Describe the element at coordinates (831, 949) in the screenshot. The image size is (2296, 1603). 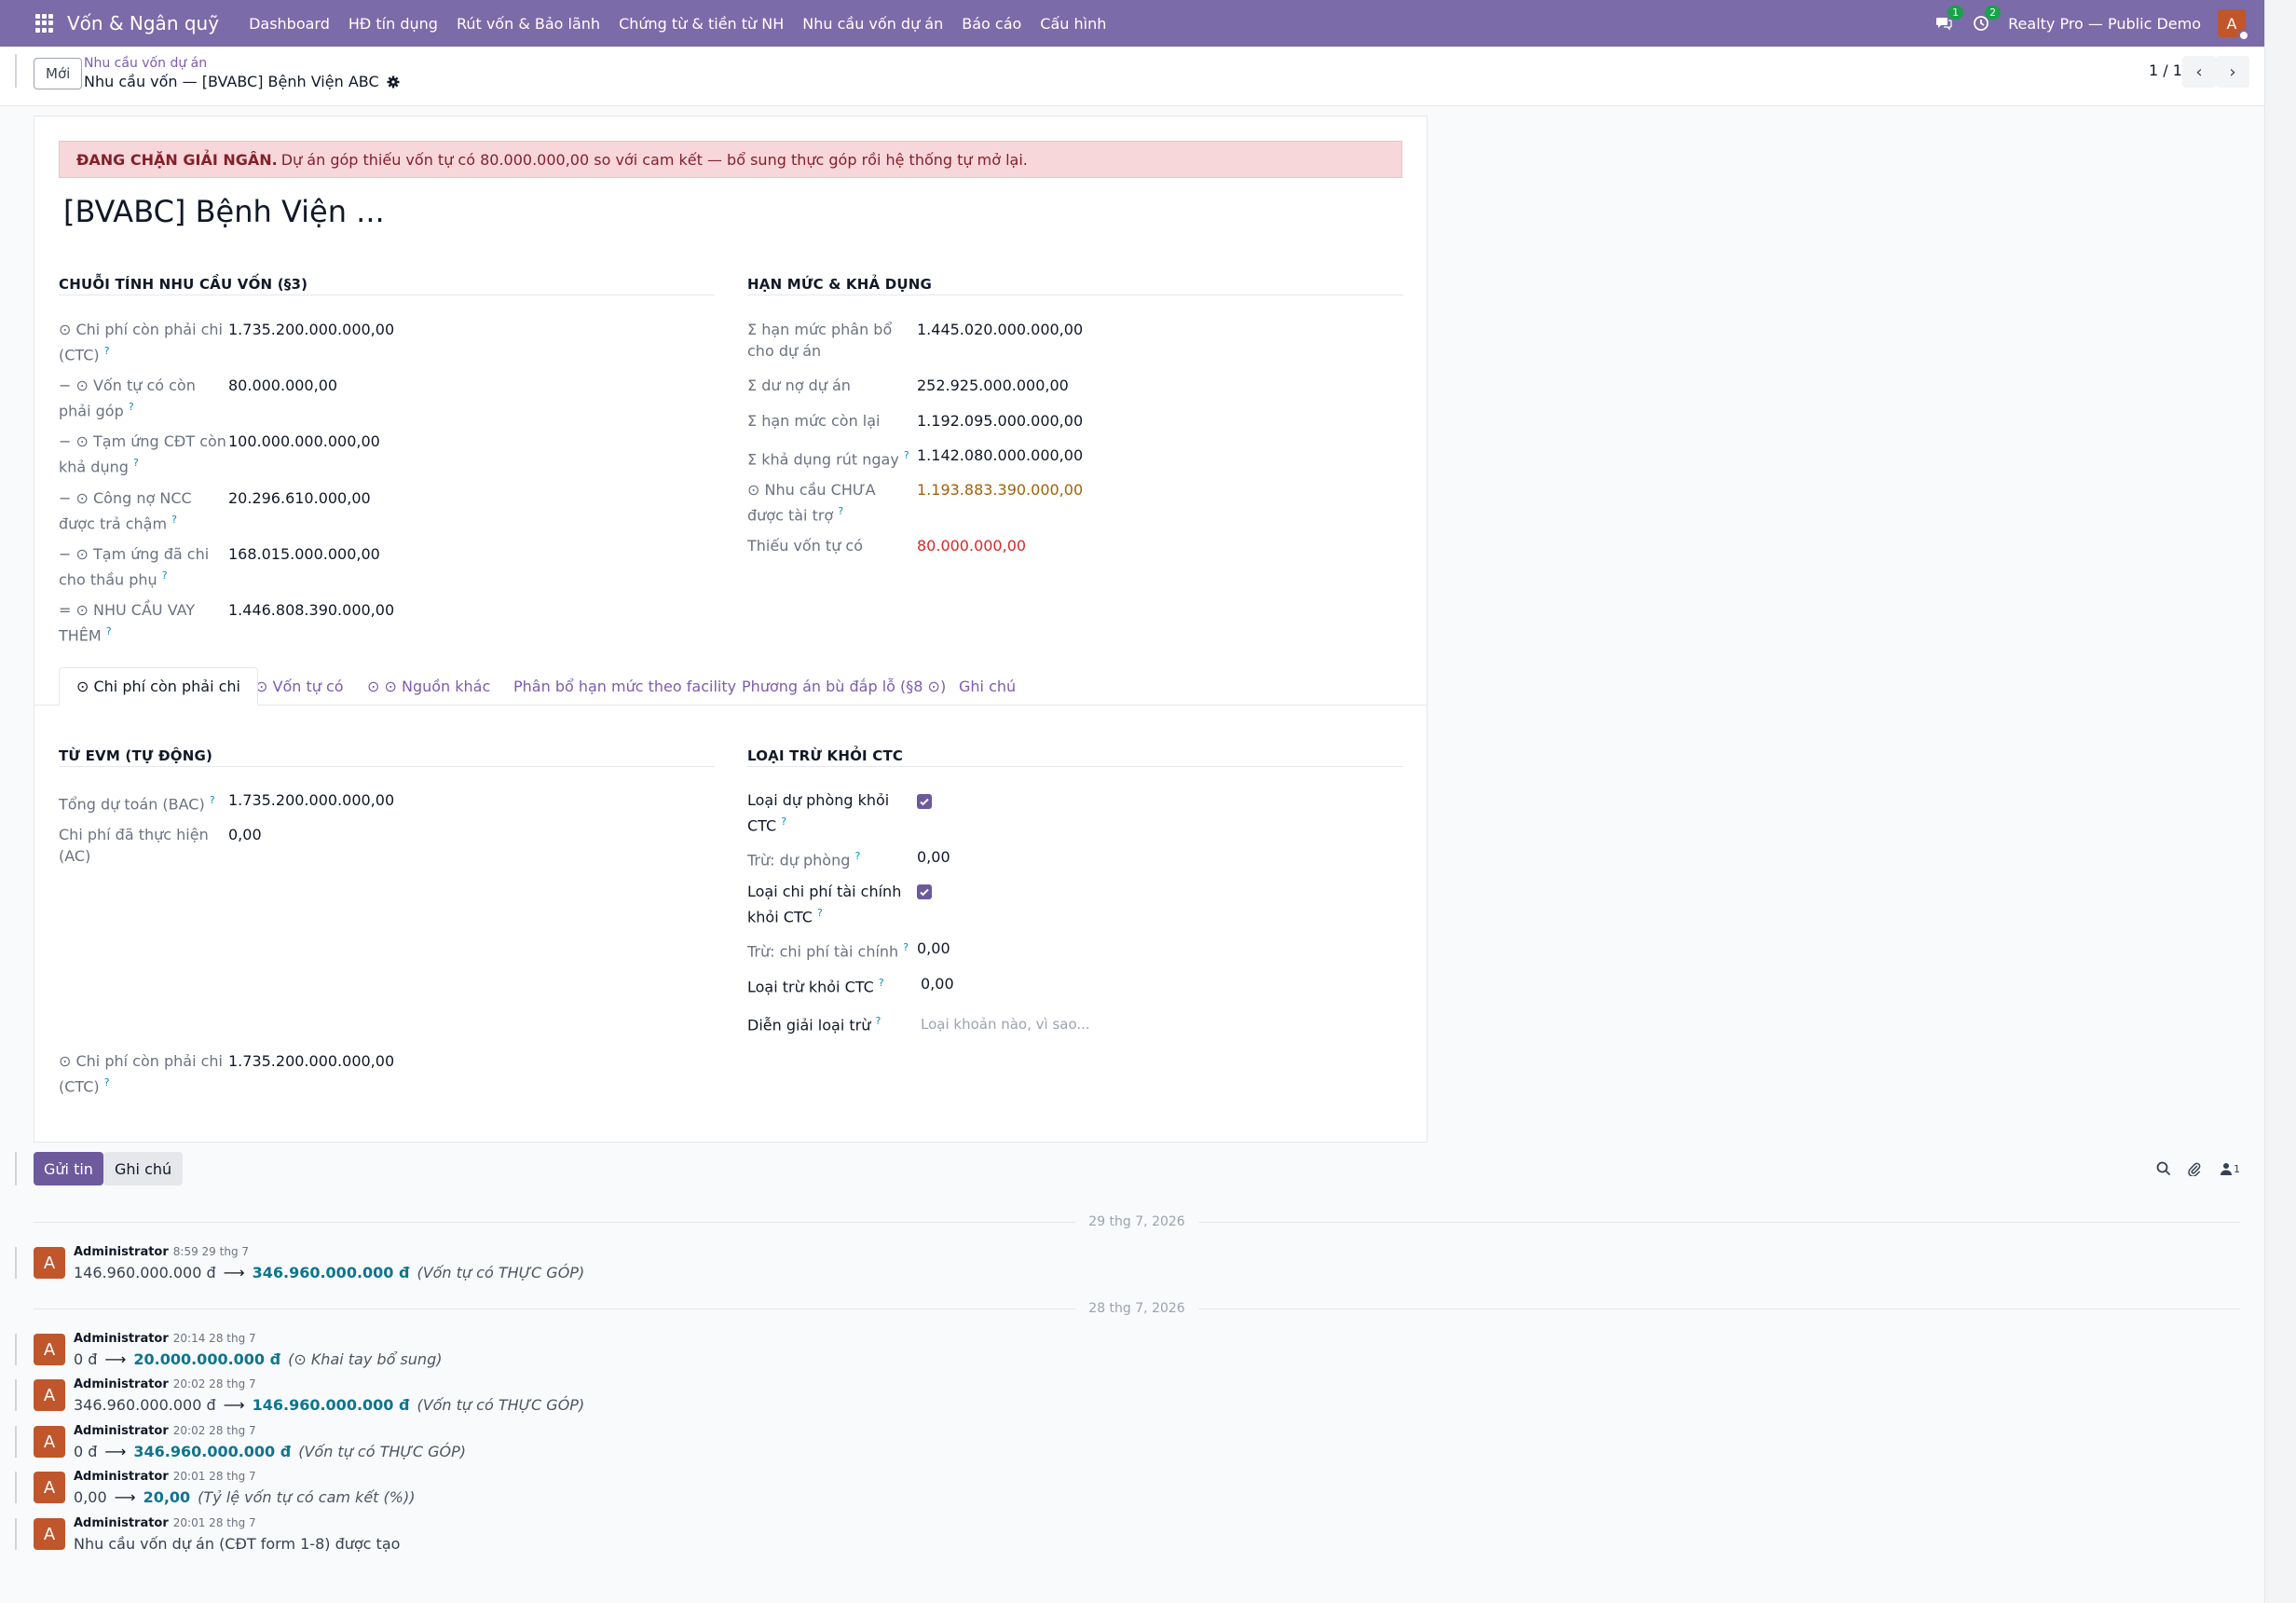
I see `exclude-label-minus-finance: Trừ: chi phí tài chính ?` at that location.